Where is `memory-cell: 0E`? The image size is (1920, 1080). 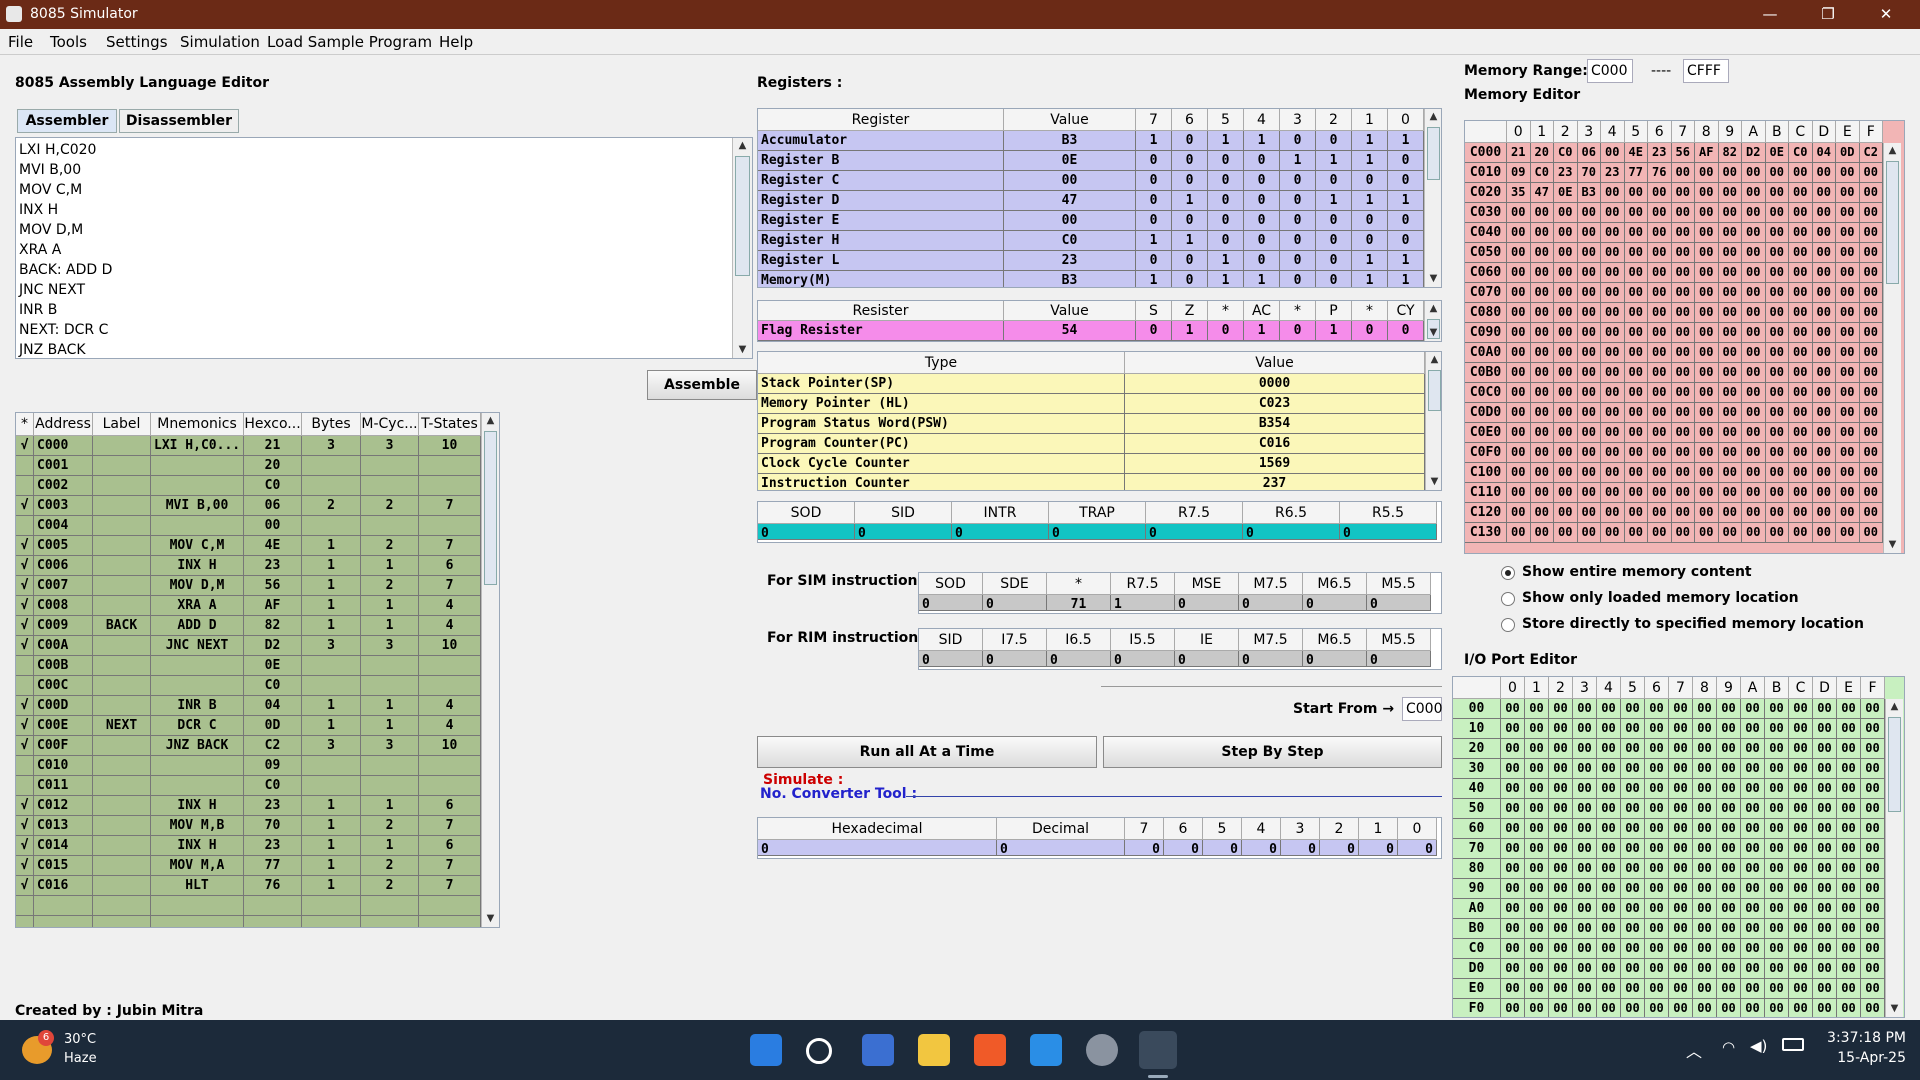
memory-cell: 0E is located at coordinates (1566, 193).